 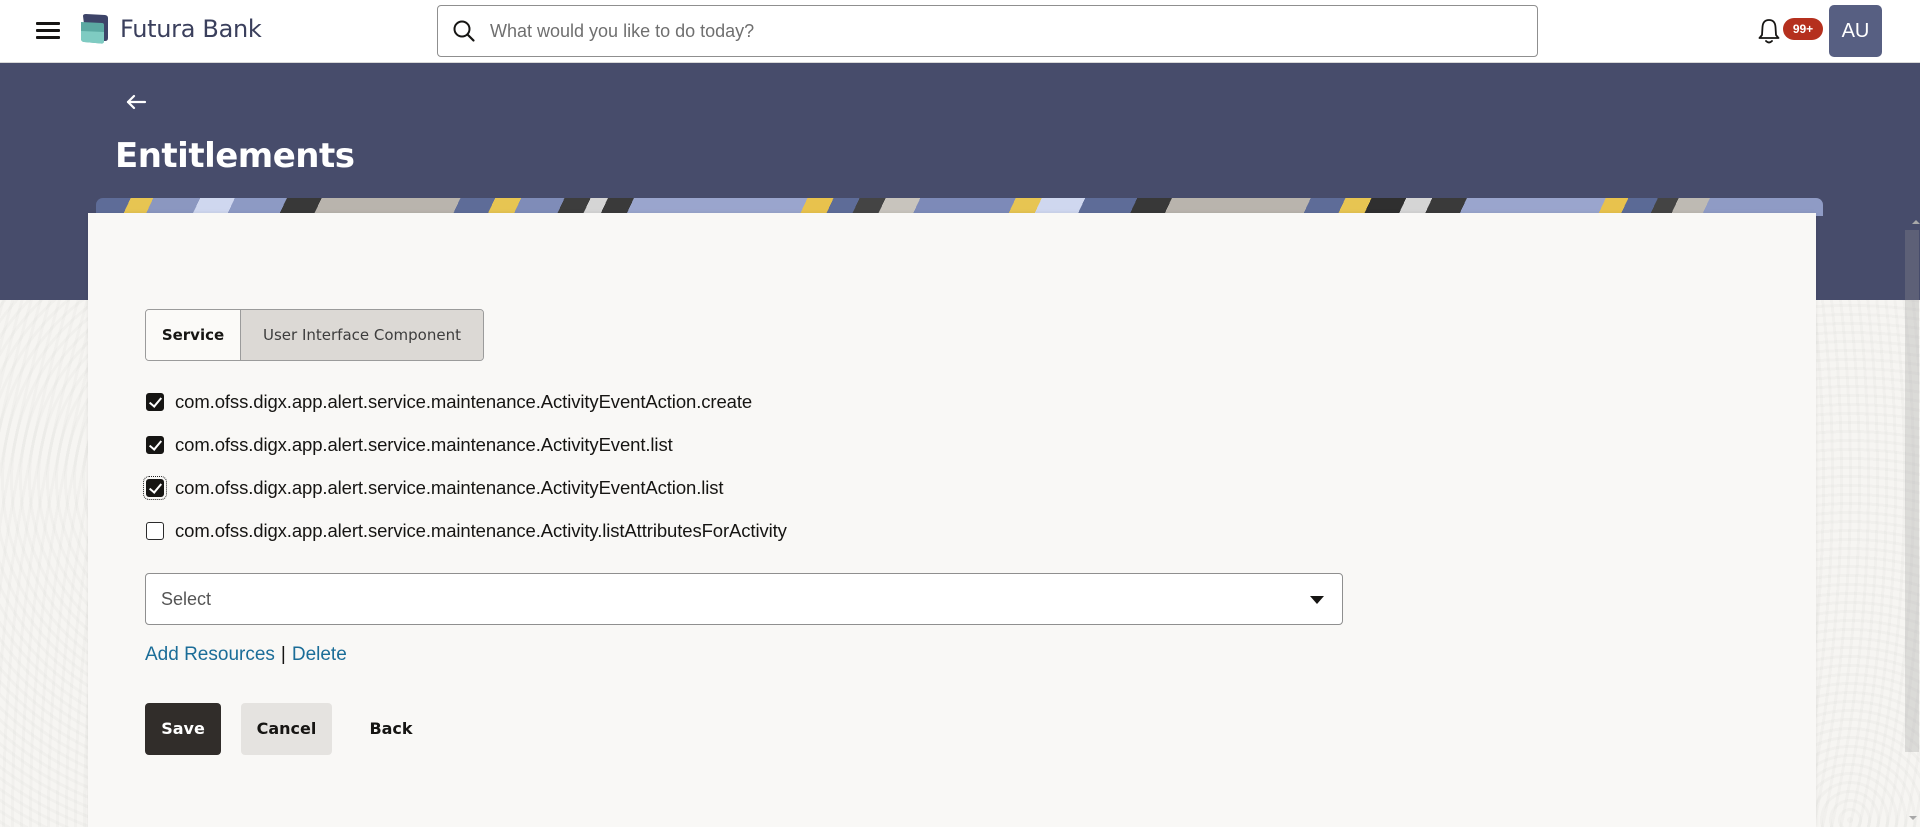 I want to click on search-icon, so click(x=464, y=31).